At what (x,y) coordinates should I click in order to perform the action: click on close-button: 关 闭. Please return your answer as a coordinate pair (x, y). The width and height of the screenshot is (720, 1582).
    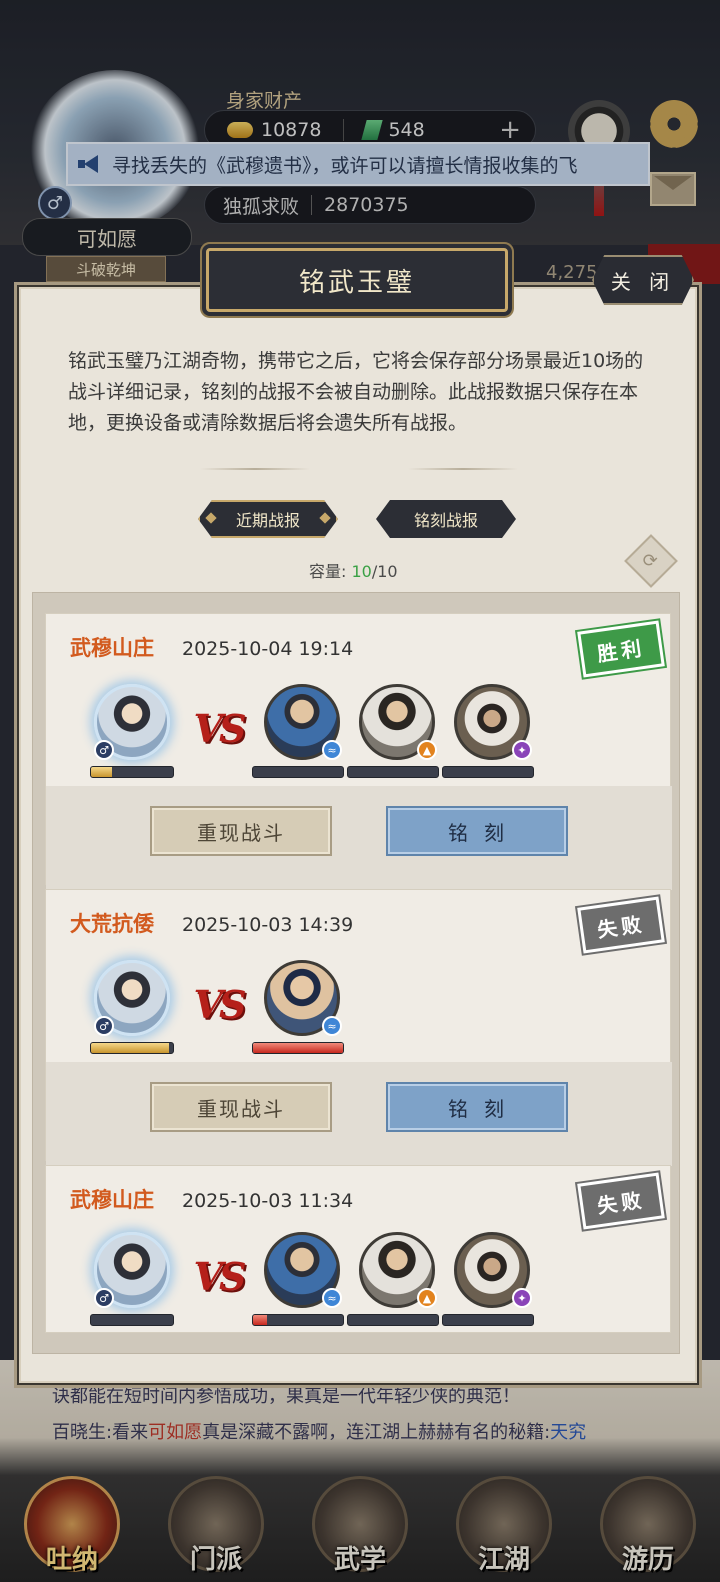
    Looking at the image, I should click on (643, 280).